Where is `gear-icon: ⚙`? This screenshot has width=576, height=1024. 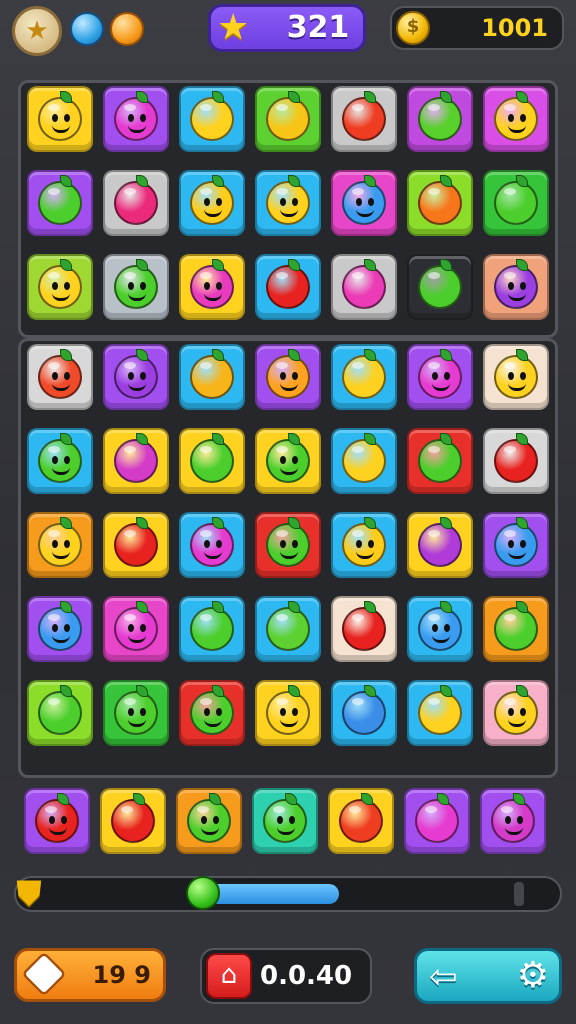 gear-icon: ⚙ is located at coordinates (533, 976).